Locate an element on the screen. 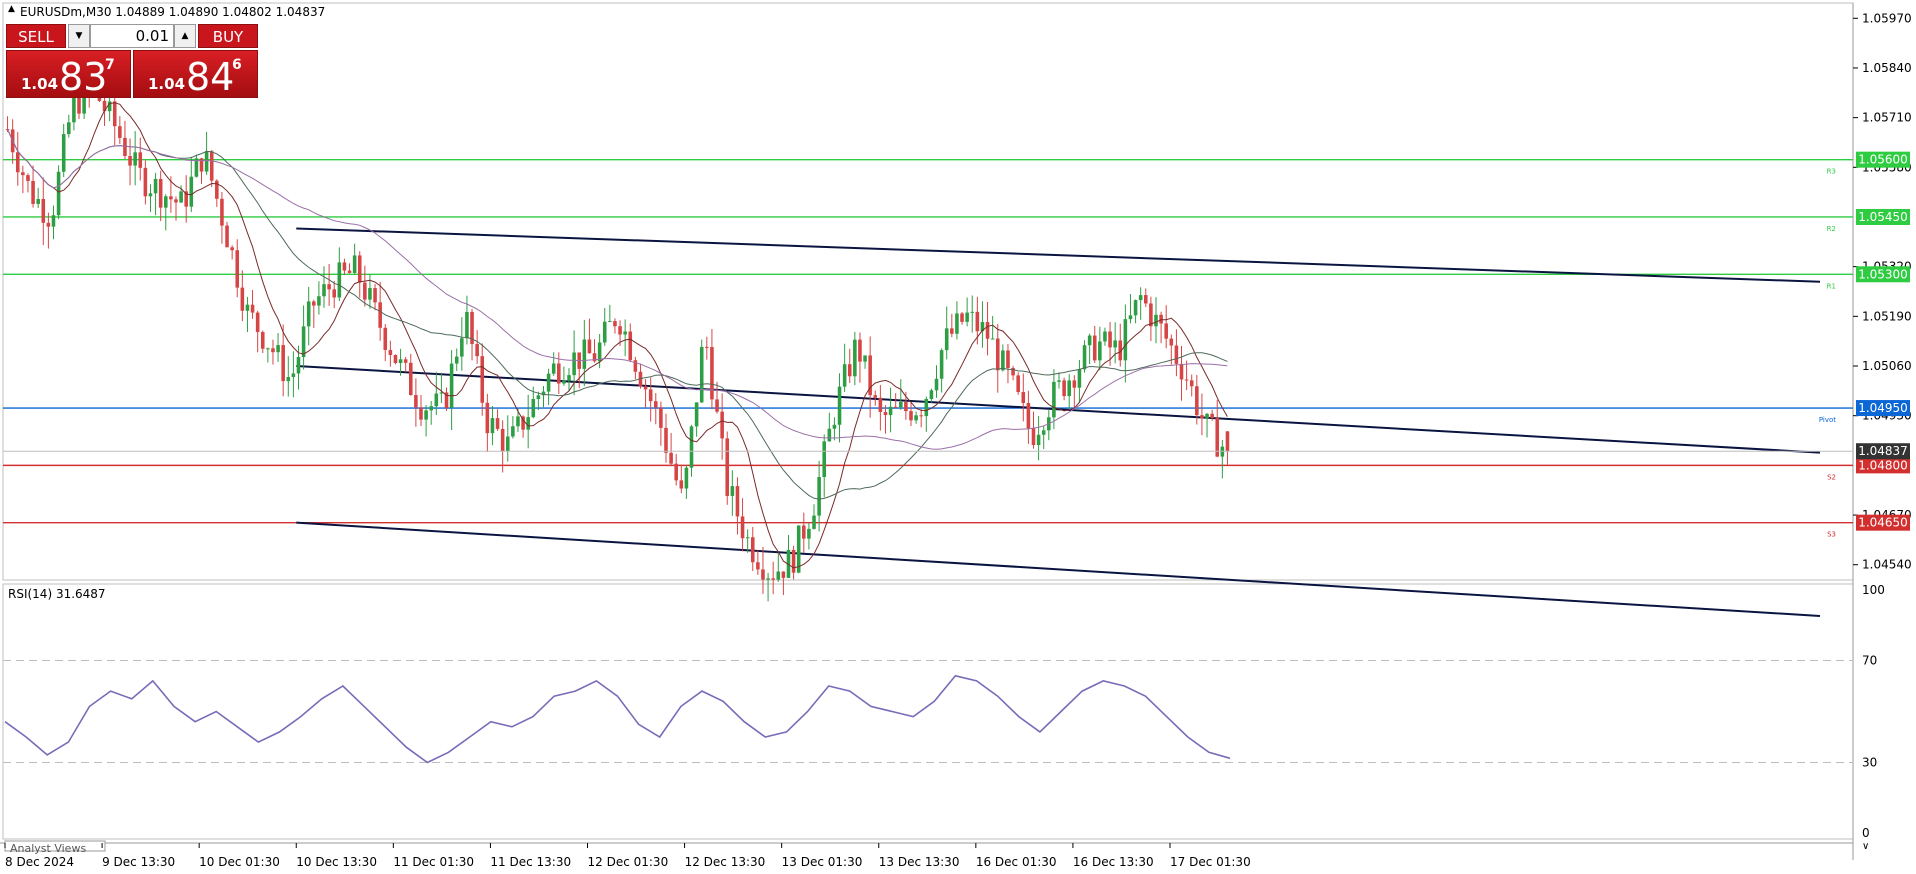 This screenshot has width=1916, height=874. lot-size-input is located at coordinates (132, 36).